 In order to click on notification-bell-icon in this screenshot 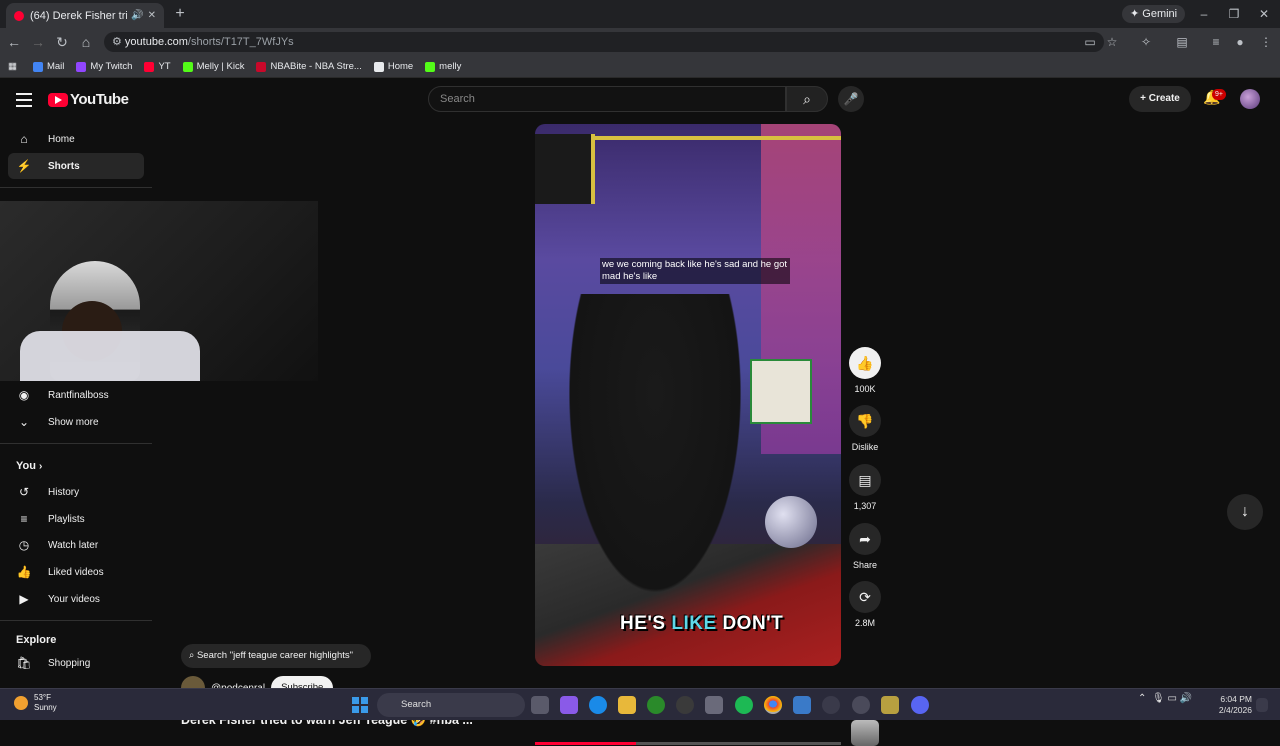, I will do `click(1262, 705)`.